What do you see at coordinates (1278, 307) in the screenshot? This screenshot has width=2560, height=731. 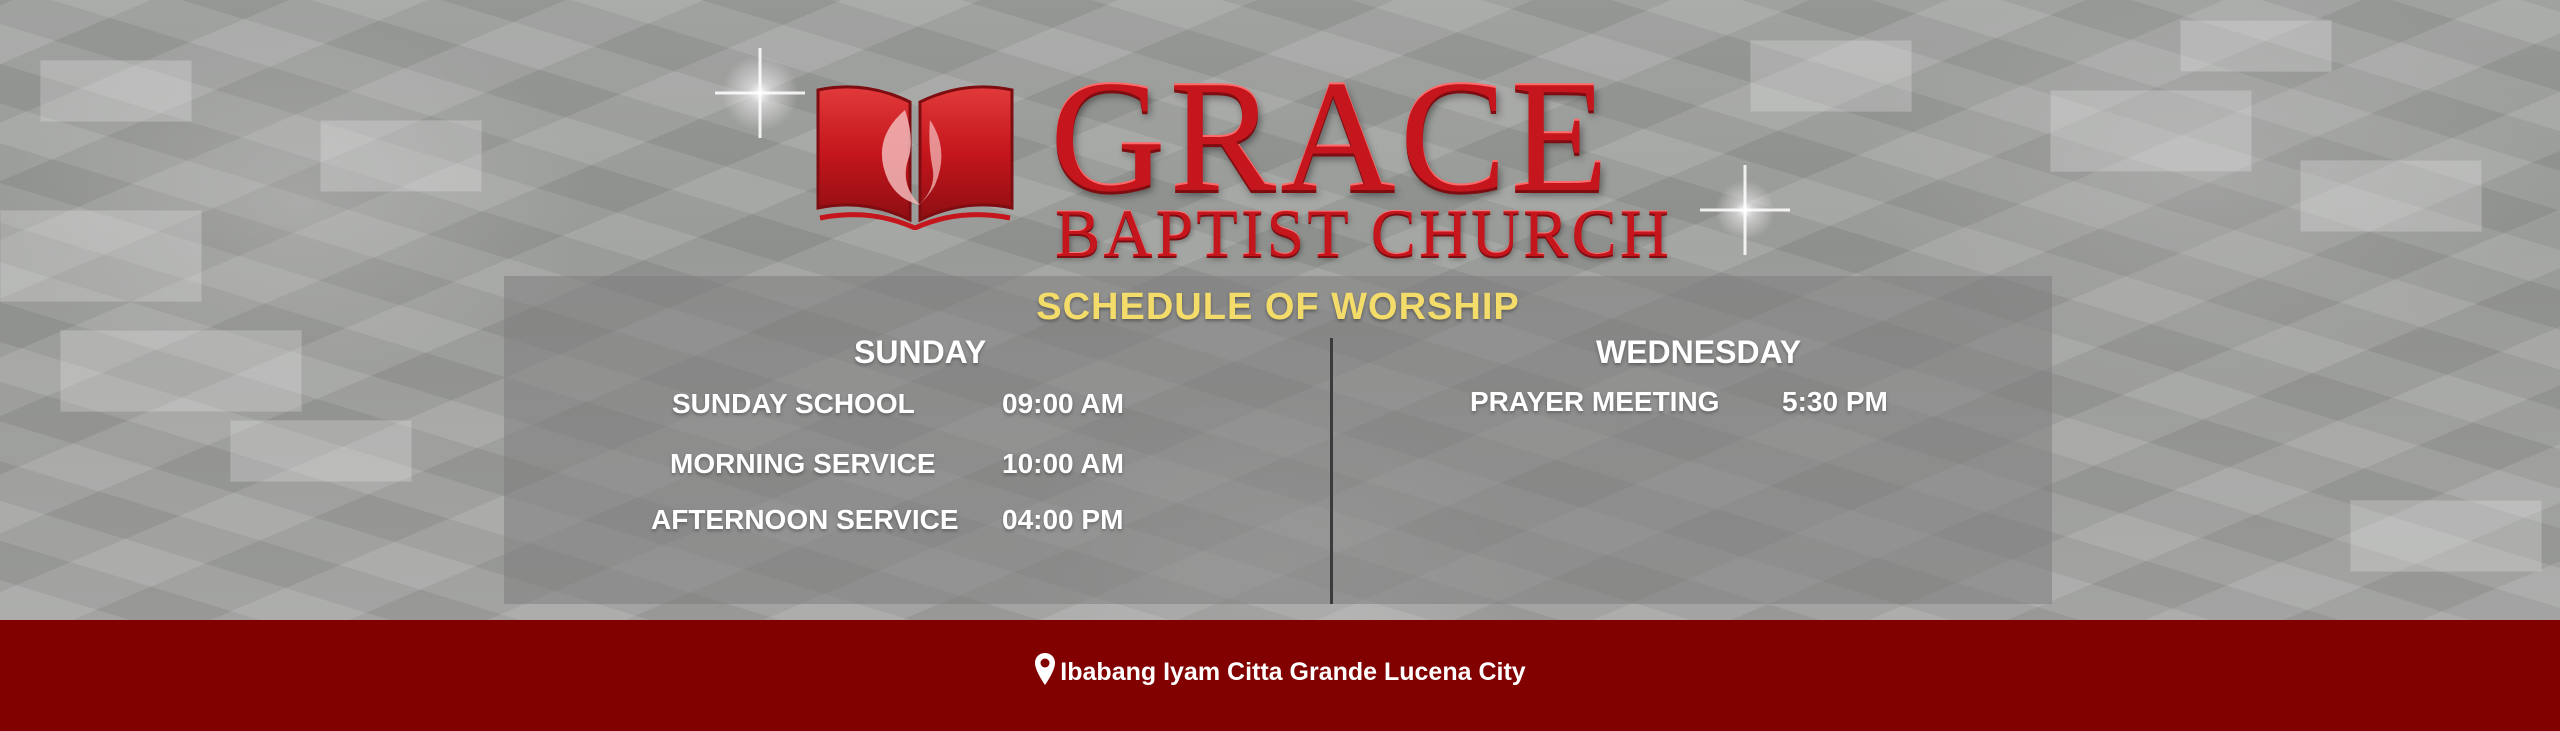 I see `schedule-title: SCHEDULE OF WORSHIP` at bounding box center [1278, 307].